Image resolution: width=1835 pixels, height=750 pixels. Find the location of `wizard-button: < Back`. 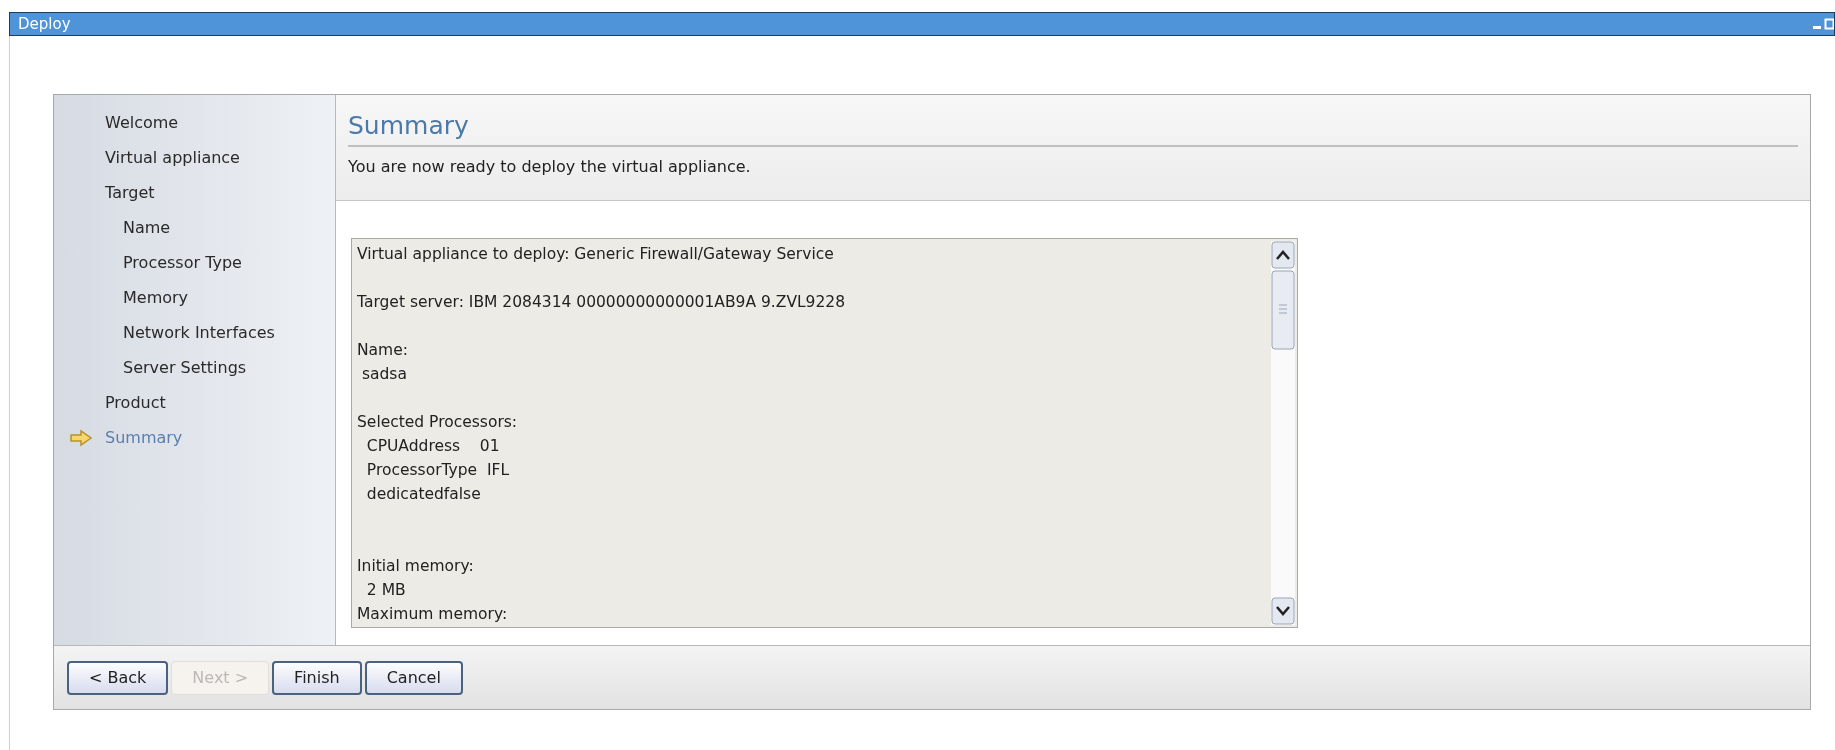

wizard-button: < Back is located at coordinates (118, 677).